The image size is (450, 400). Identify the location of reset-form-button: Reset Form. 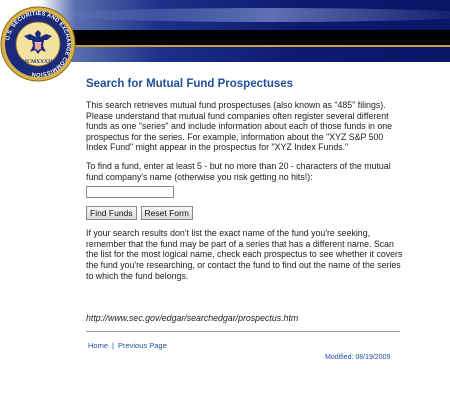
(166, 213).